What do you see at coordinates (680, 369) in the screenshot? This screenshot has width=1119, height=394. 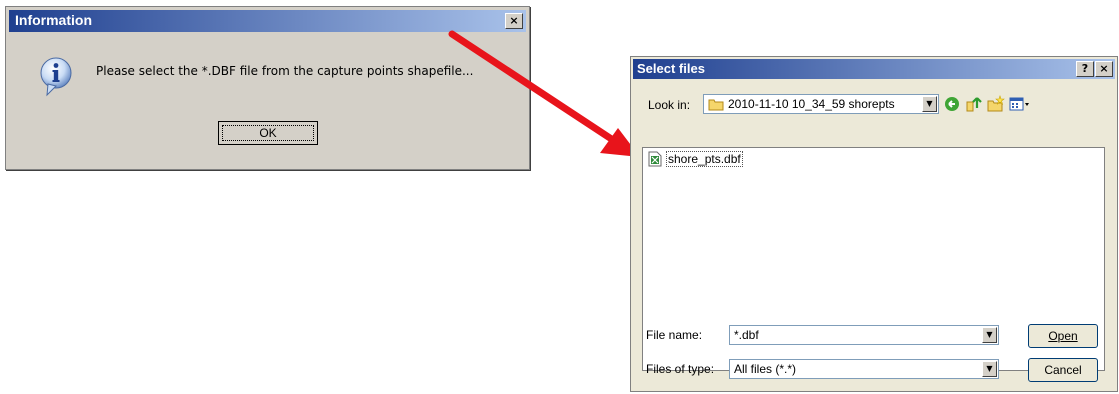 I see `files-of-type-label: Files of type:` at bounding box center [680, 369].